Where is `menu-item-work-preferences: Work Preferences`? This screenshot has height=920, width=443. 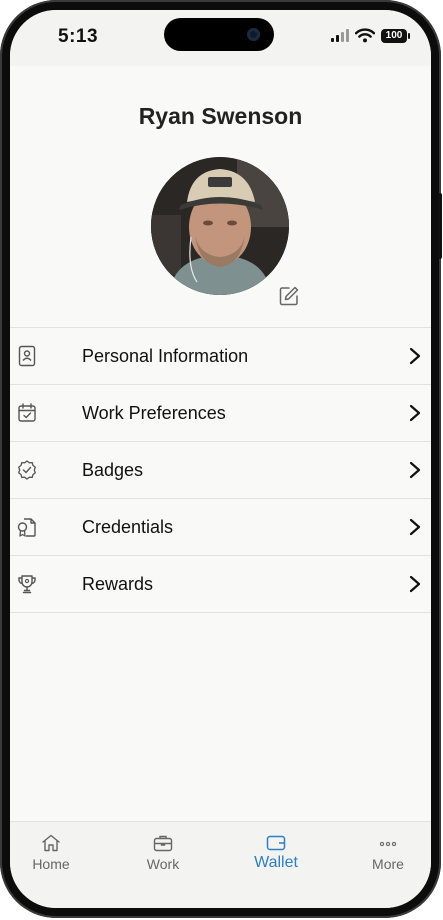
menu-item-work-preferences: Work Preferences is located at coordinates (220, 412).